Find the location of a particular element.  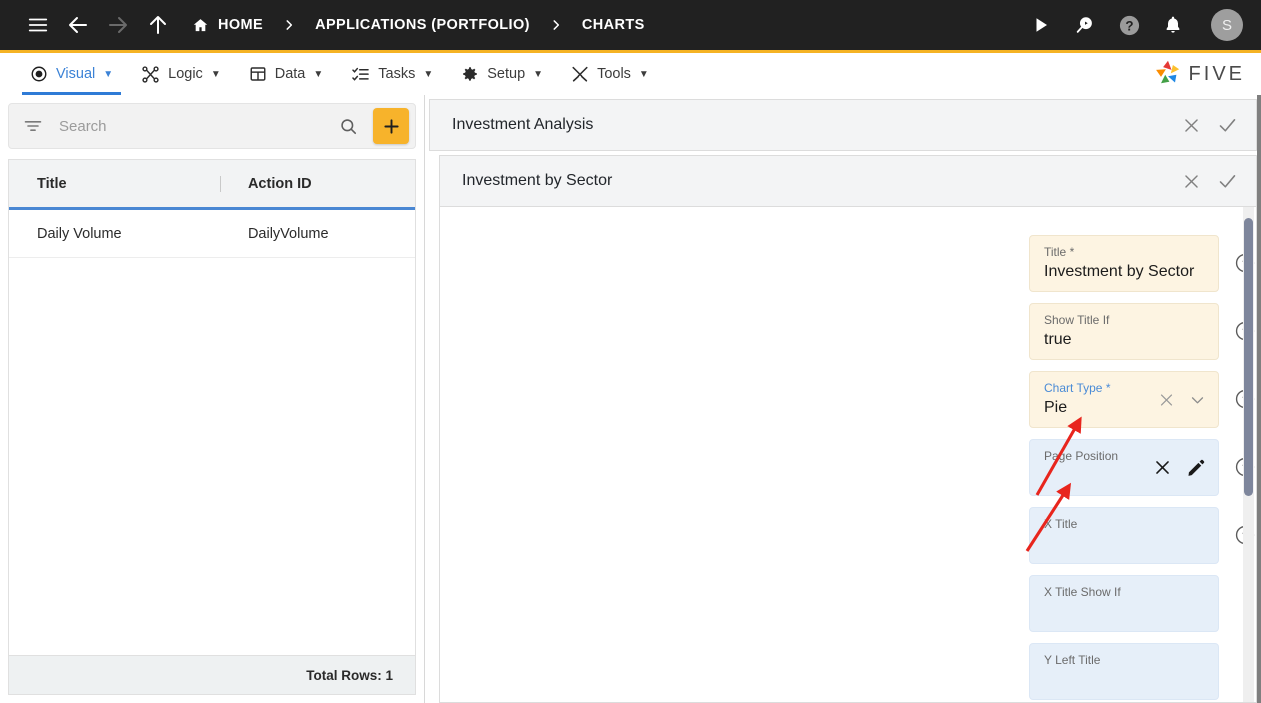

field-title: Title * Investment by Sector is located at coordinates (1124, 263).